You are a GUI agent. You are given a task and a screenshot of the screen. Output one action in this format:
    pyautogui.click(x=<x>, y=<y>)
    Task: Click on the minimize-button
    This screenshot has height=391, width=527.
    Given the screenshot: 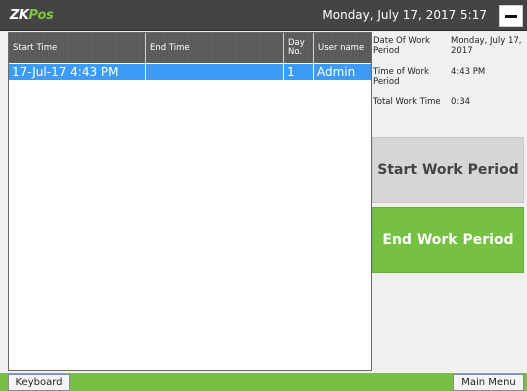 What is the action you would take?
    pyautogui.click(x=511, y=16)
    